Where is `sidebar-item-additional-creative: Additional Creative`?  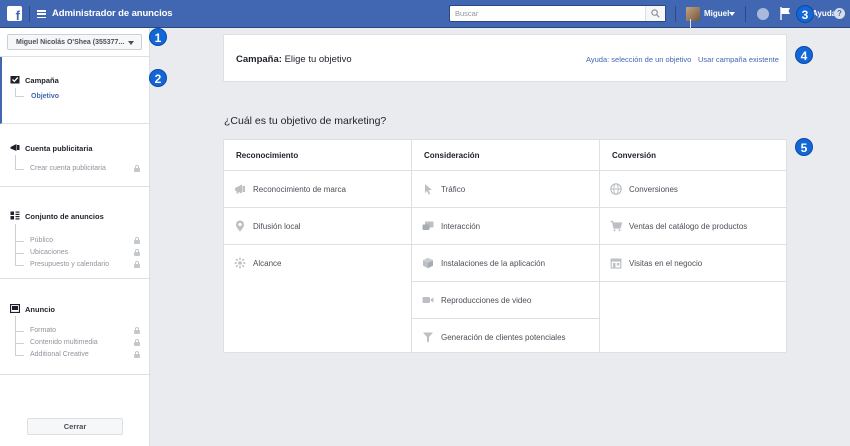 sidebar-item-additional-creative: Additional Creative is located at coordinates (59, 354).